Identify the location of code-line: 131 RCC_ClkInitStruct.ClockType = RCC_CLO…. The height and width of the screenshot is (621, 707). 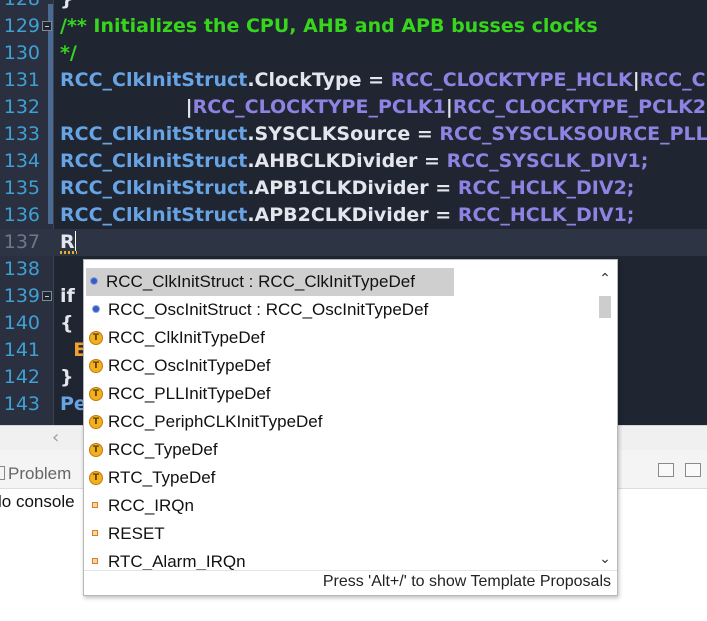
(353, 80).